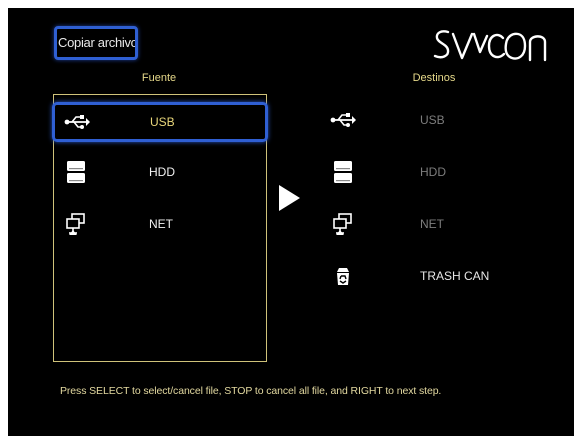 This screenshot has width=579, height=436. I want to click on destination-item-label: HDD, so click(433, 172).